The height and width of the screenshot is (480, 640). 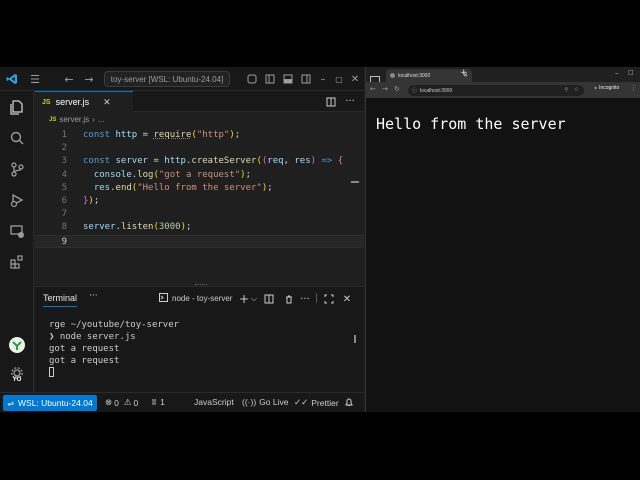 I want to click on remote-indicator: ⇌ WSL: Ubuntu-24.04, so click(x=50, y=403).